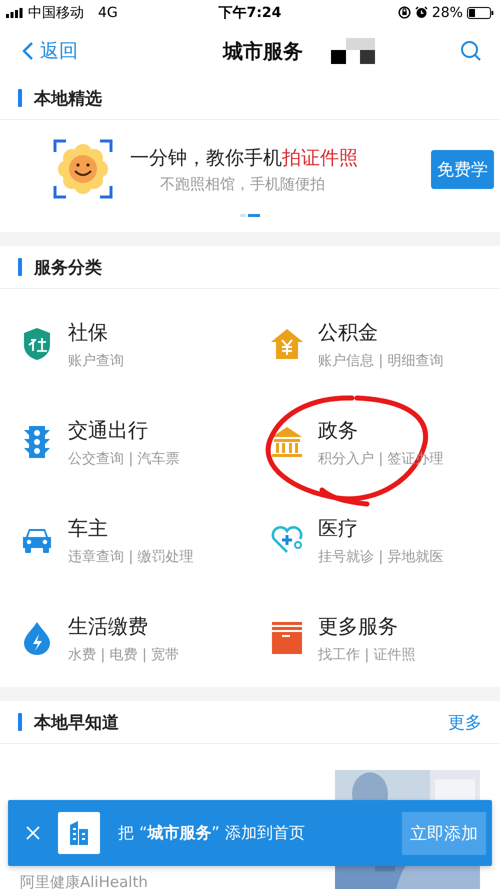 This screenshot has height=889, width=500. What do you see at coordinates (381, 361) in the screenshot?
I see `service-description: 账户信息 | 明细查询` at bounding box center [381, 361].